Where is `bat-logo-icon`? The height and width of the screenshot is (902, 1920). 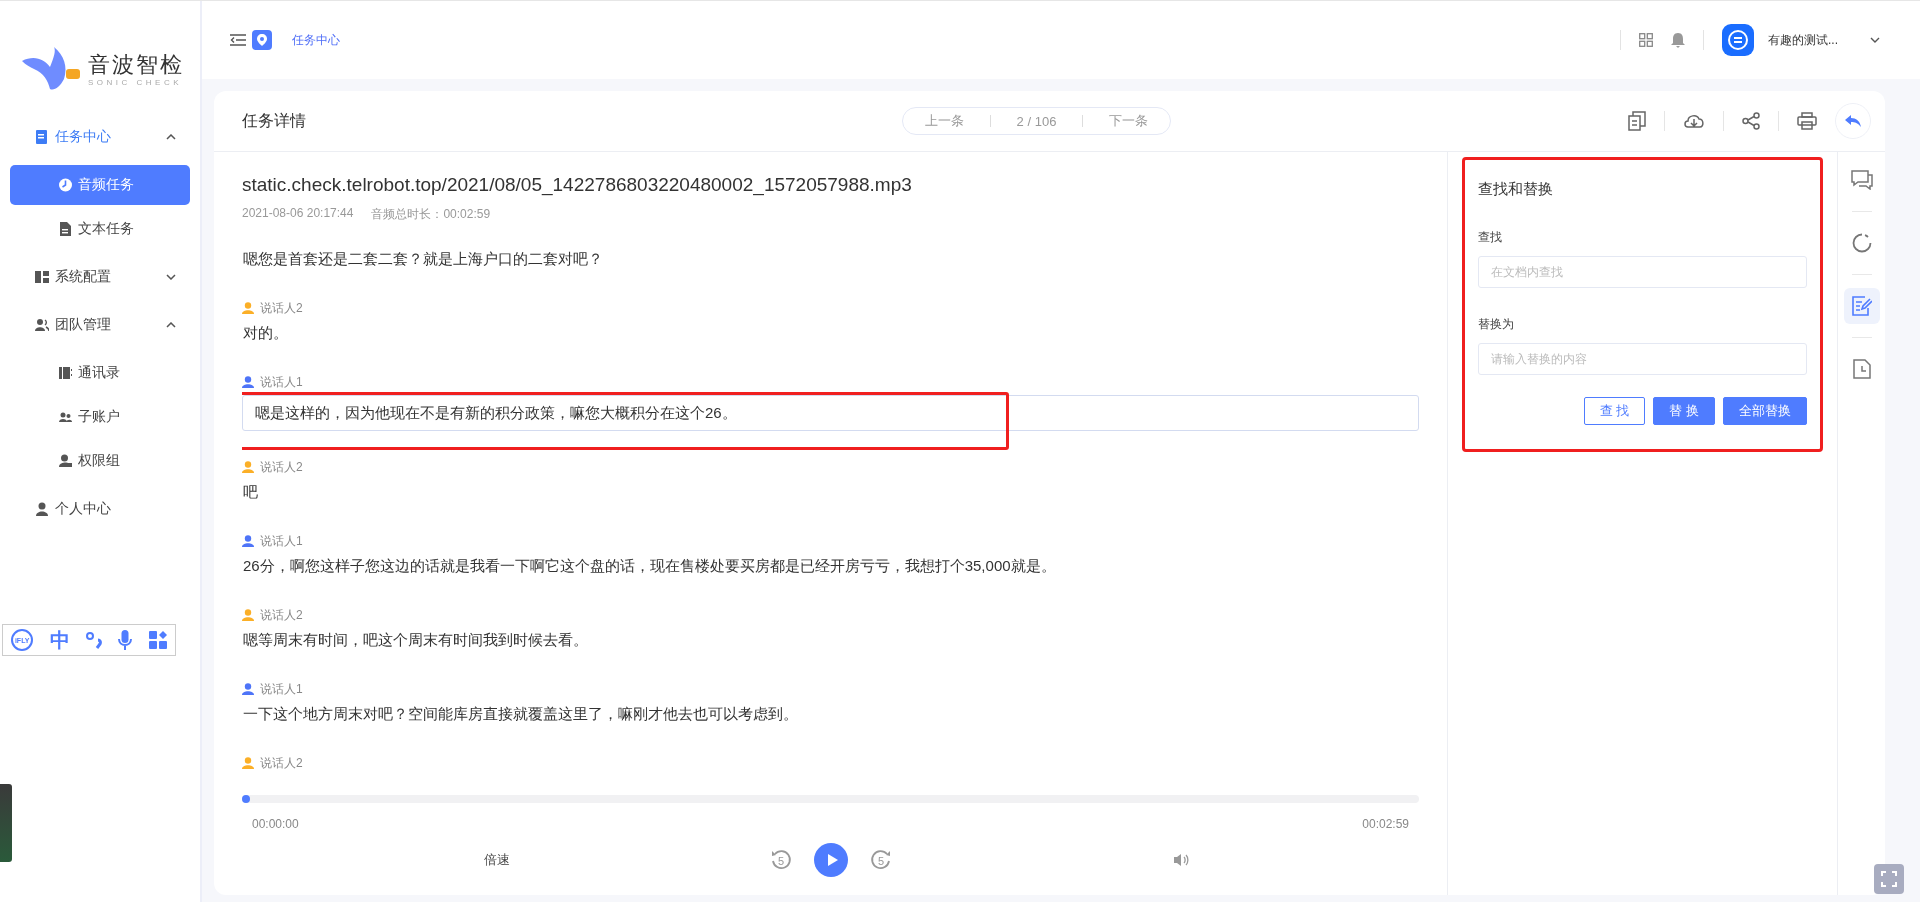
bat-logo-icon is located at coordinates (51, 69).